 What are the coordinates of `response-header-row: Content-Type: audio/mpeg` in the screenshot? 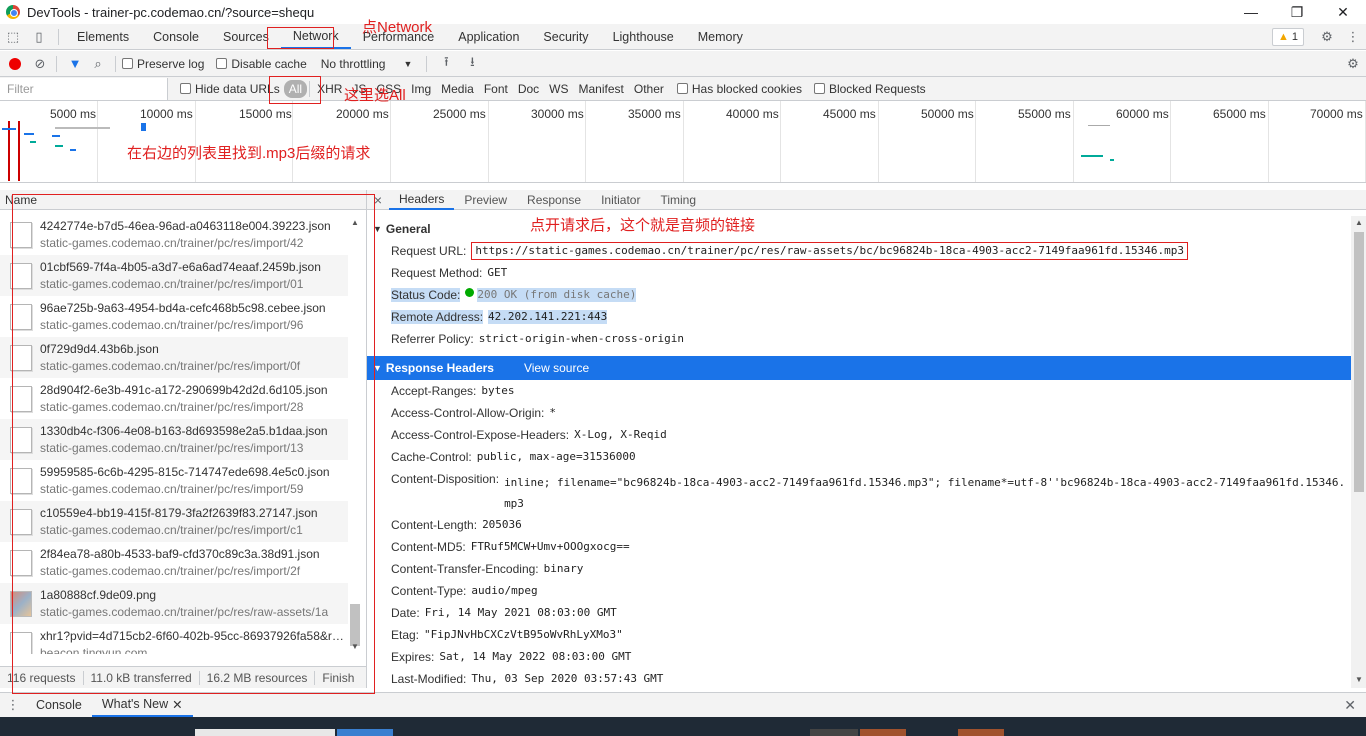 It's located at (859, 591).